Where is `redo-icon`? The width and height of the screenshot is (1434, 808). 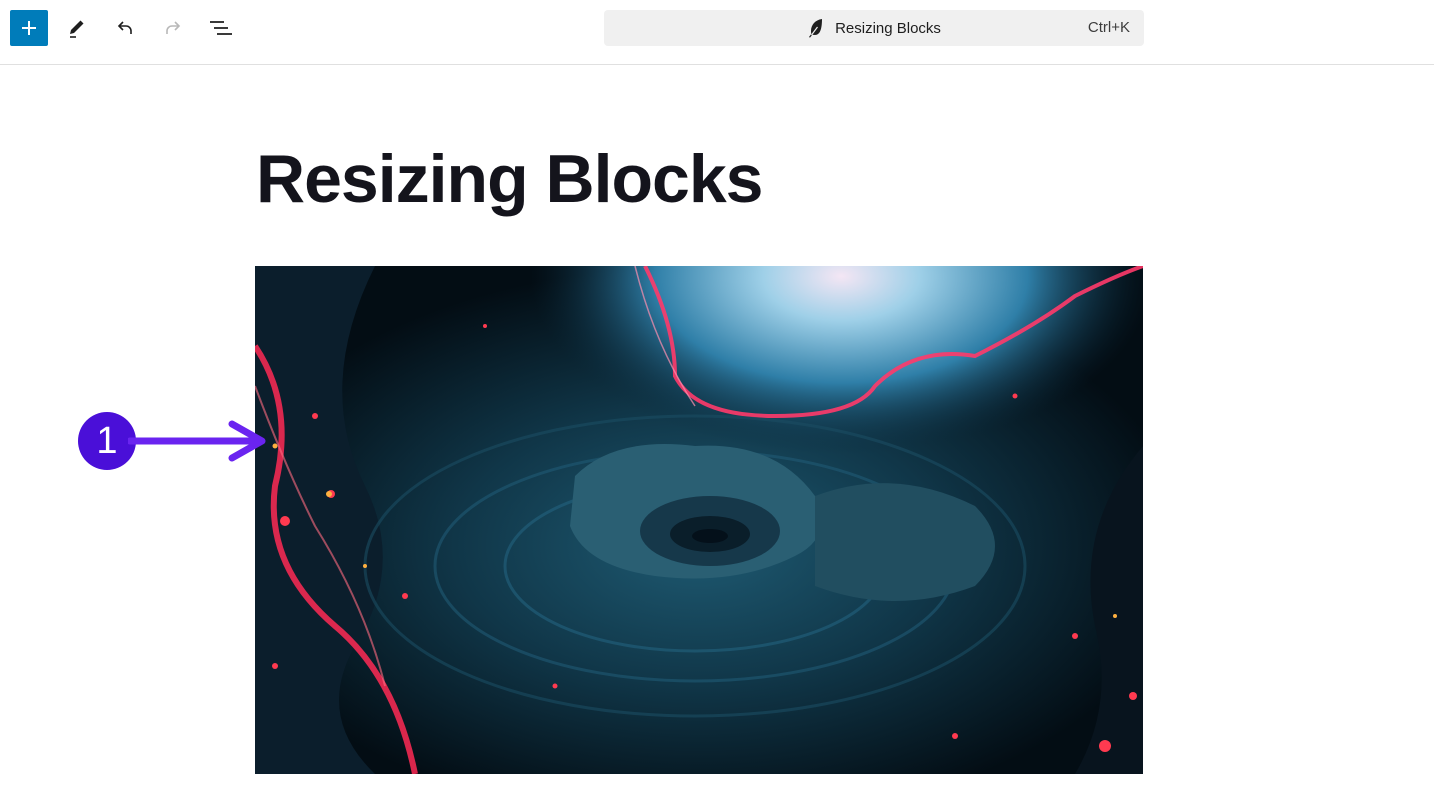 redo-icon is located at coordinates (173, 27).